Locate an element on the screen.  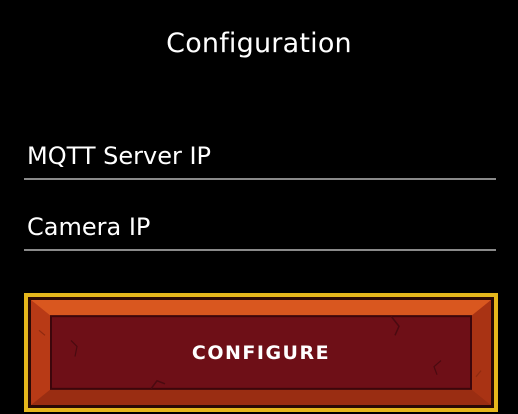
camera-ip-input is located at coordinates (260, 229).